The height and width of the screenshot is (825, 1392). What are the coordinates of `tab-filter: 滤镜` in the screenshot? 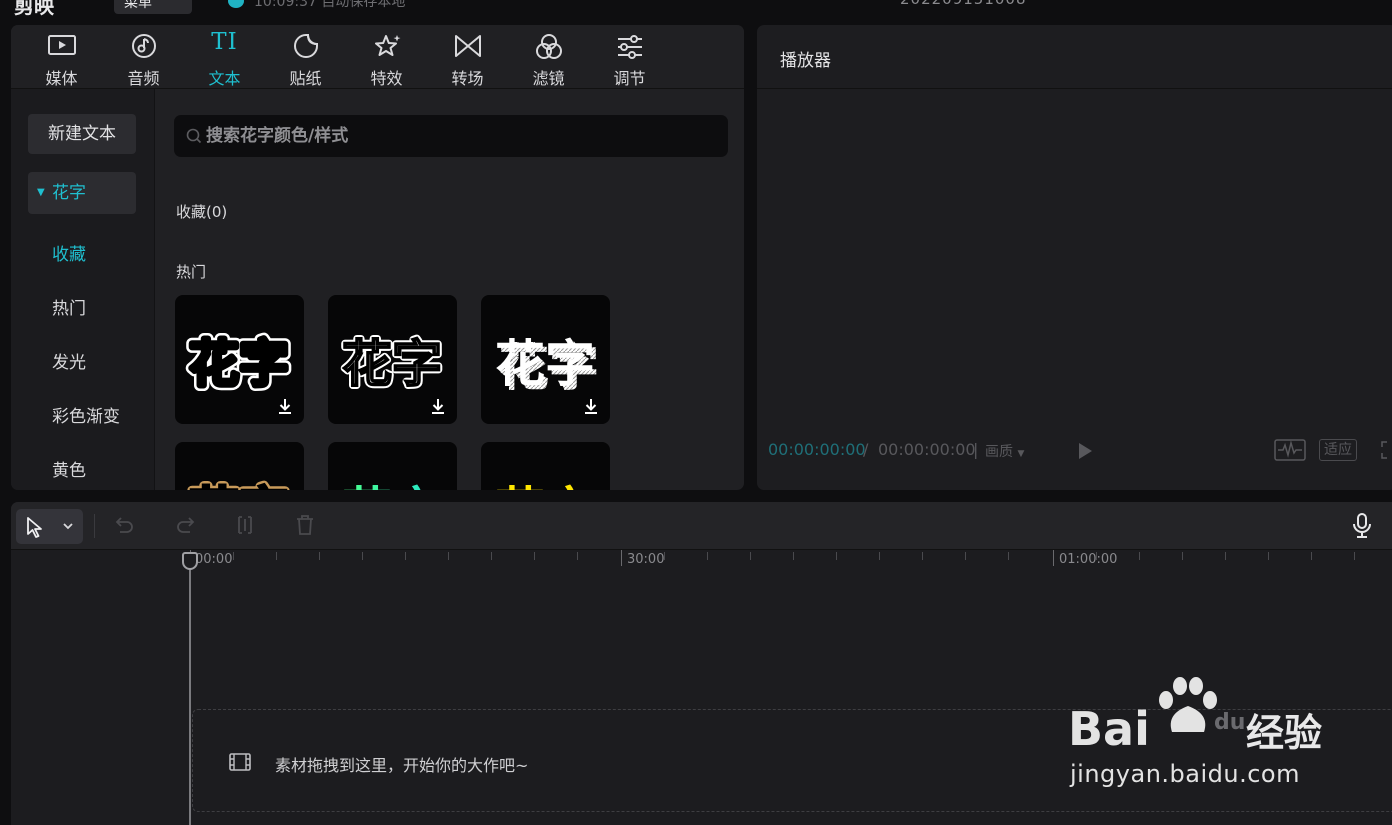 It's located at (548, 57).